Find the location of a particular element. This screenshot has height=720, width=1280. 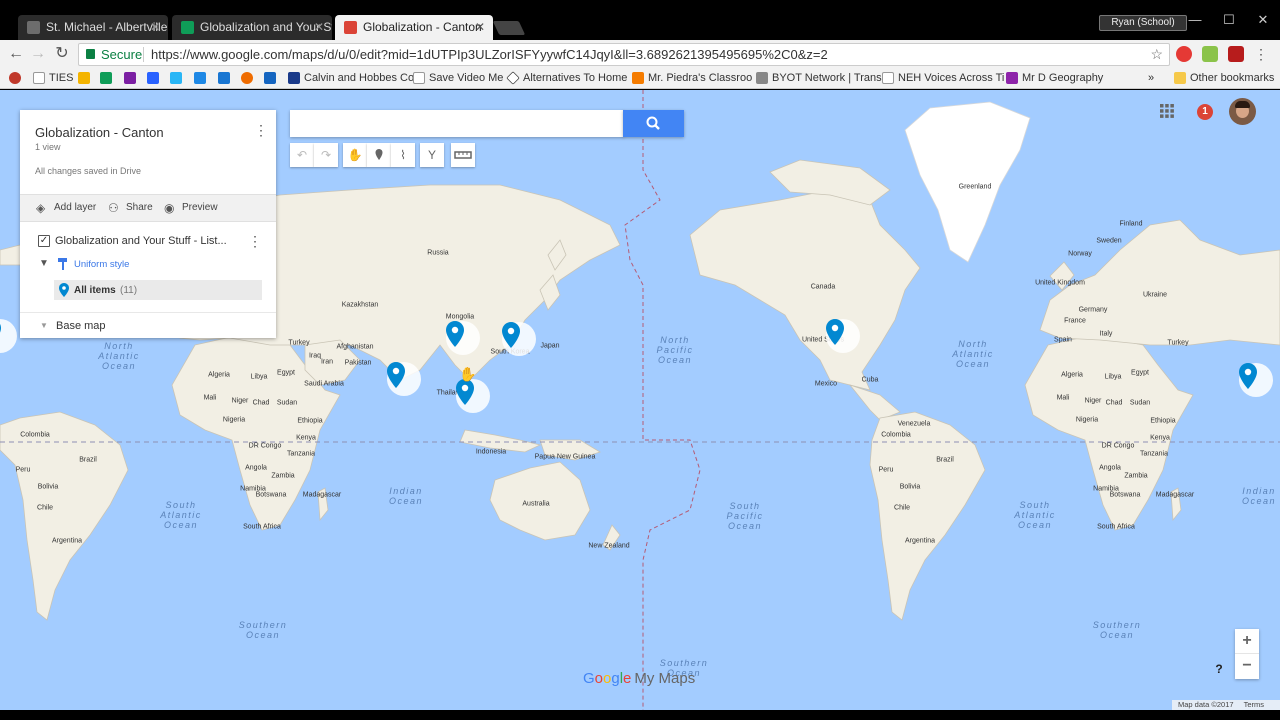

paint-roller-icon is located at coordinates (62, 264).